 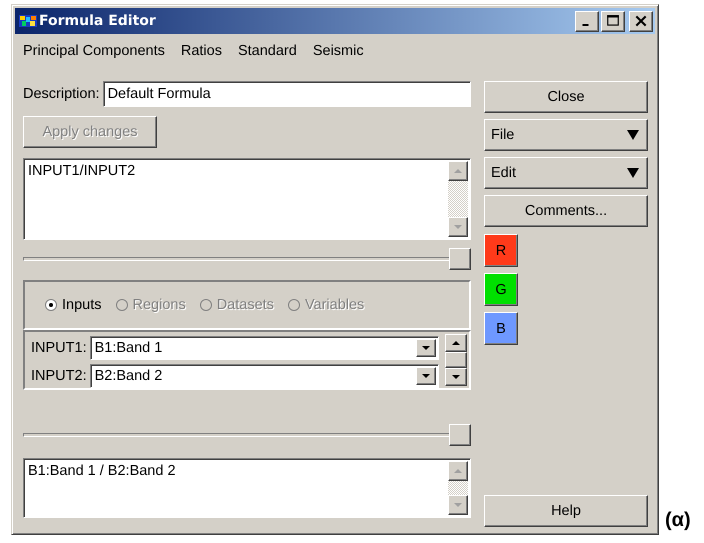 I want to click on figure-caption: (α), so click(x=678, y=520).